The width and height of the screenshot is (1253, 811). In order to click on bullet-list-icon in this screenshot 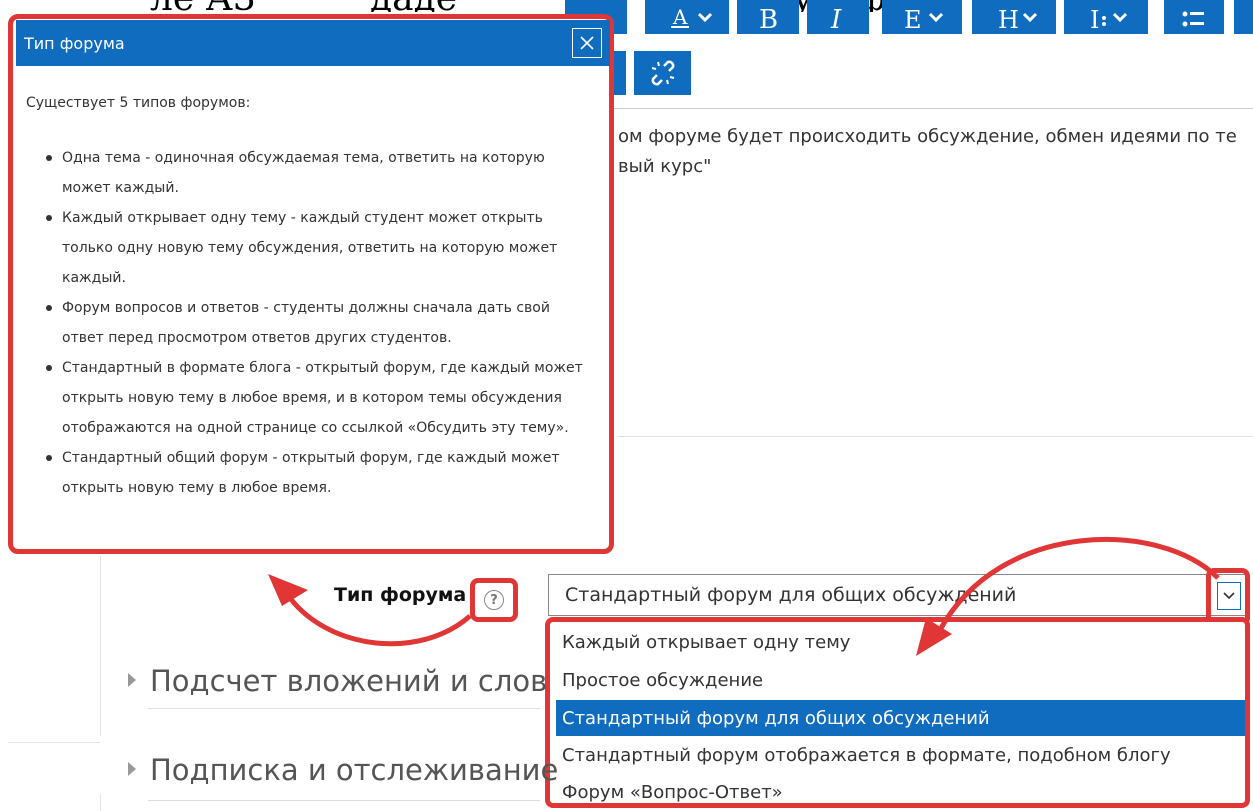, I will do `click(1193, 19)`.